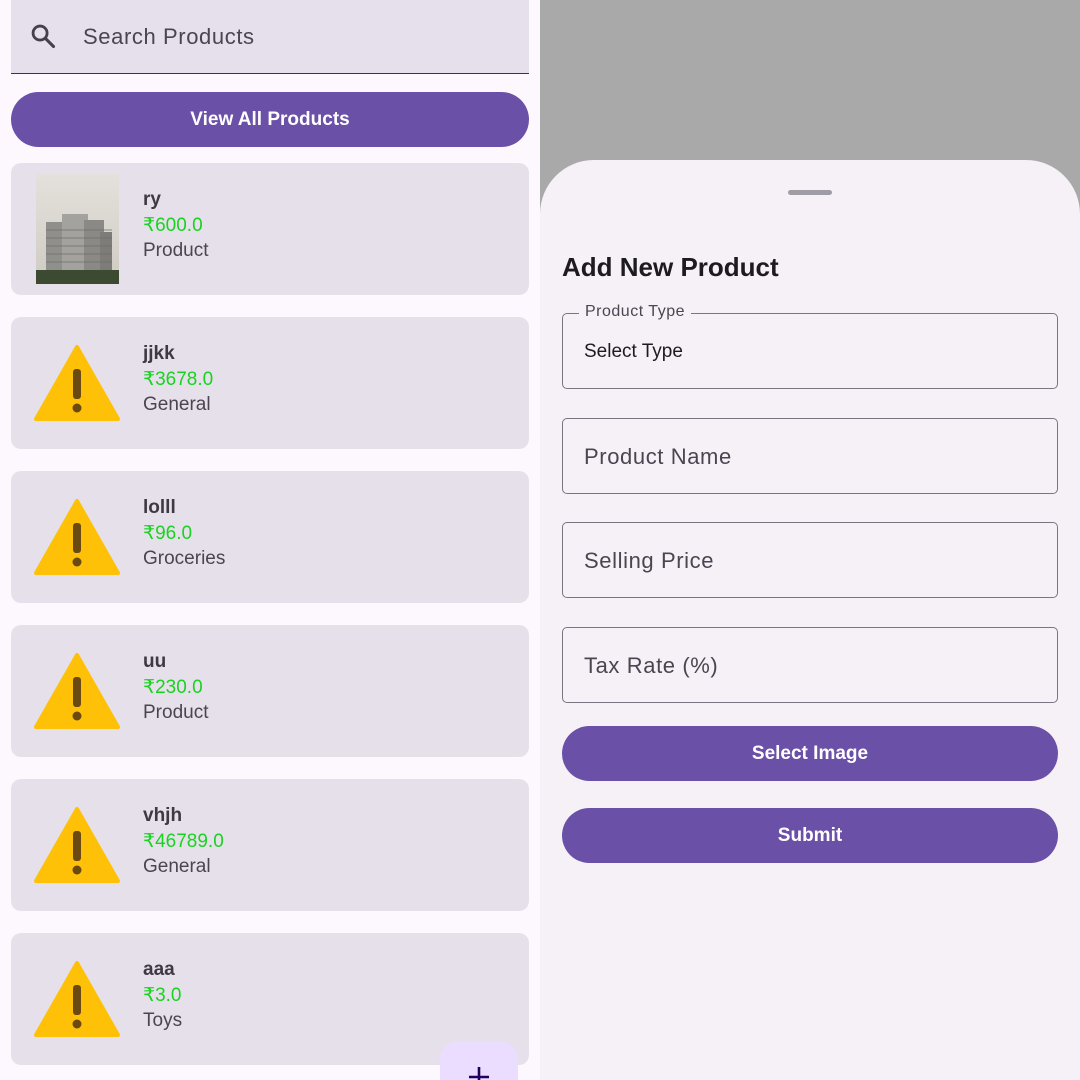  Describe the element at coordinates (810, 456) in the screenshot. I see `product-name-field: Product Name` at that location.